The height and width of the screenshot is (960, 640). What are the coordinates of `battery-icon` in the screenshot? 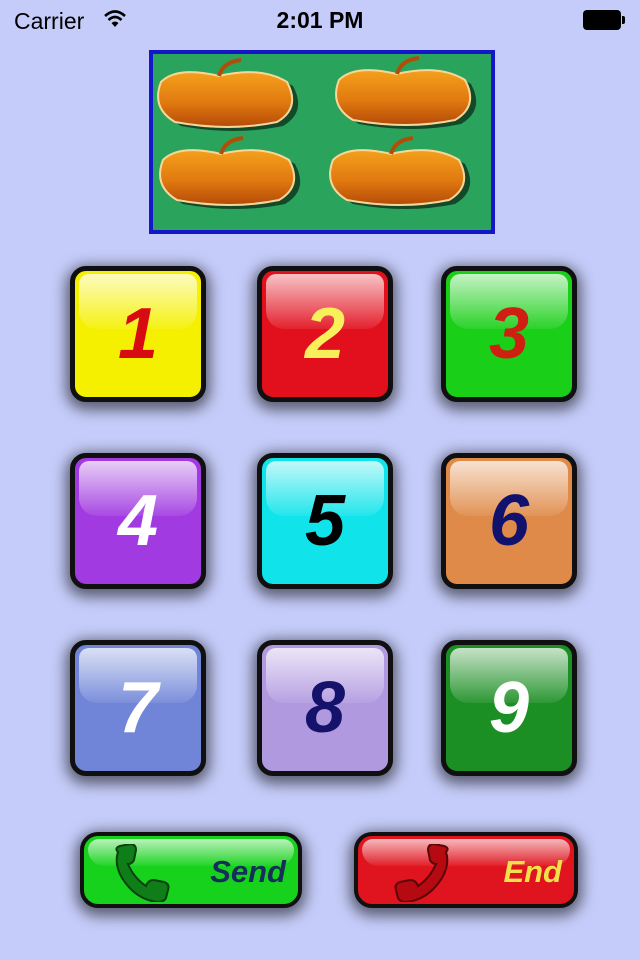 It's located at (604, 20).